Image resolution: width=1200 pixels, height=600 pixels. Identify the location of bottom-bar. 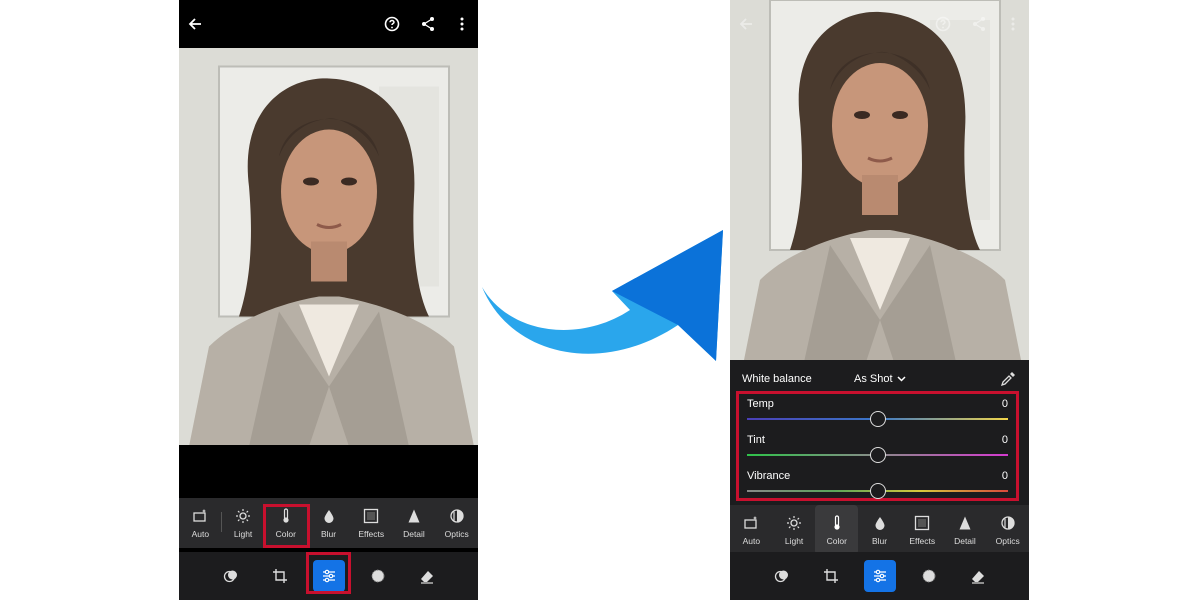
(879, 576).